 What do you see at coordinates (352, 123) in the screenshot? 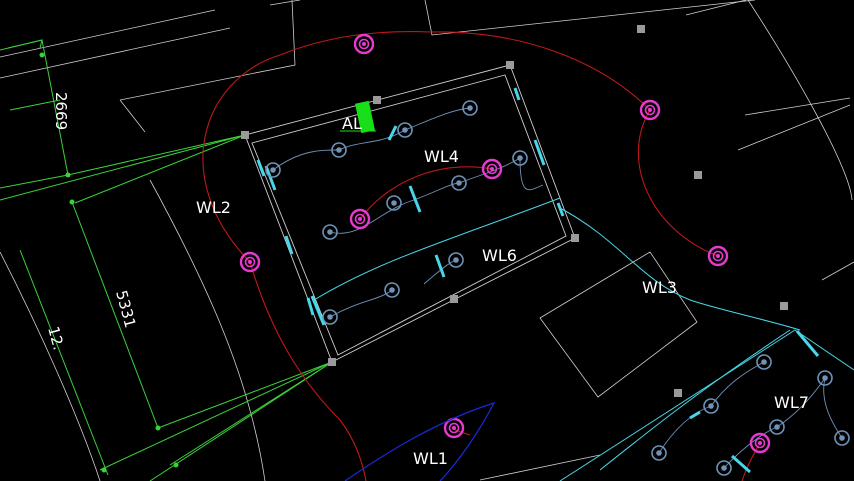
I see `panel-label: AL` at bounding box center [352, 123].